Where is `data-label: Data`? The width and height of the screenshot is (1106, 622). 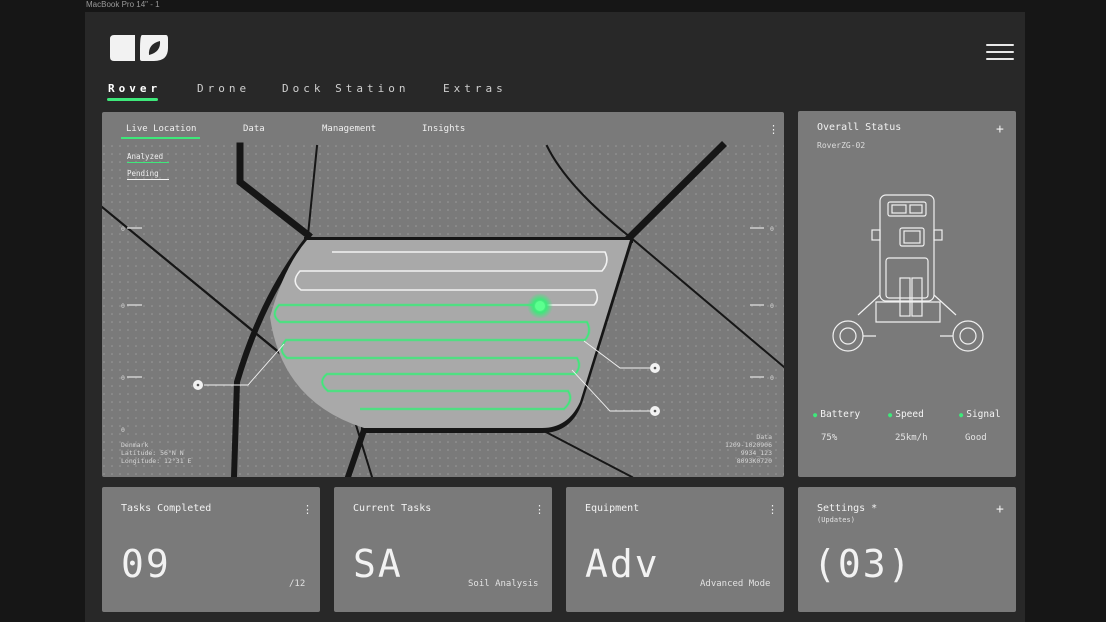
data-label: Data is located at coordinates (764, 437).